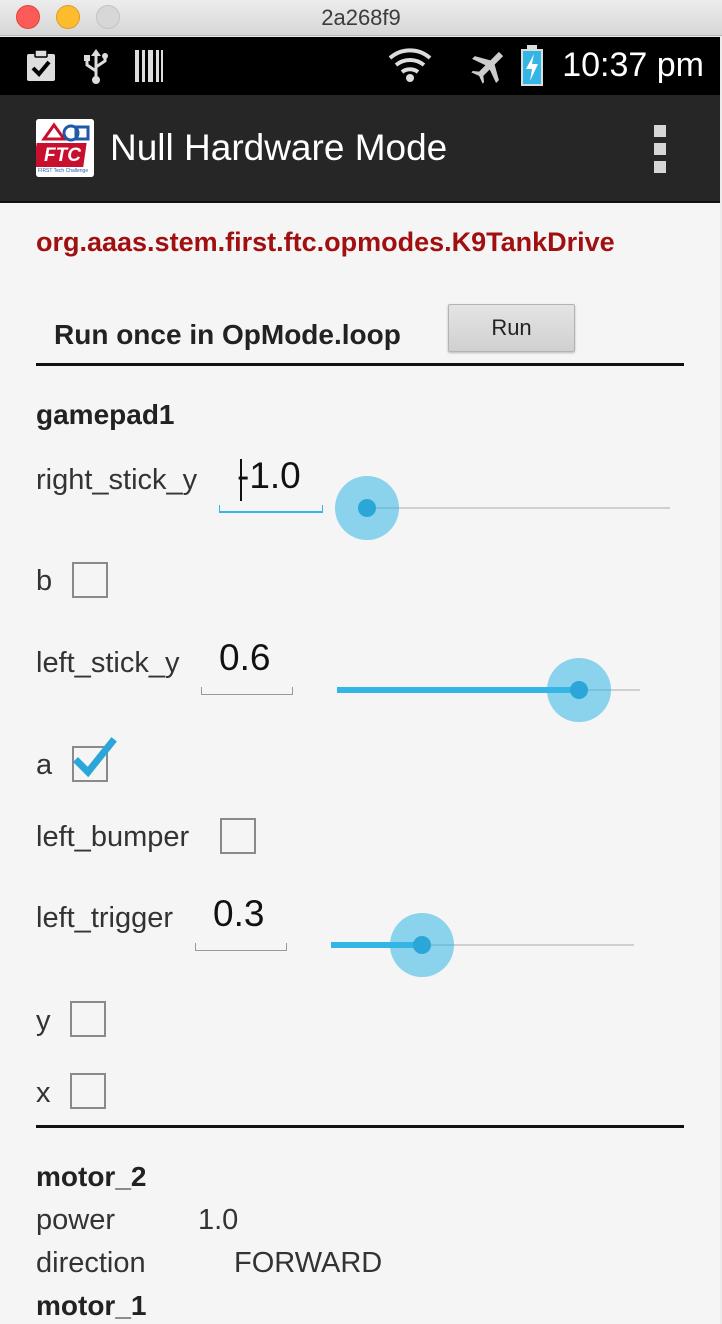  Describe the element at coordinates (28, 17) in the screenshot. I see `close-window-button` at that location.